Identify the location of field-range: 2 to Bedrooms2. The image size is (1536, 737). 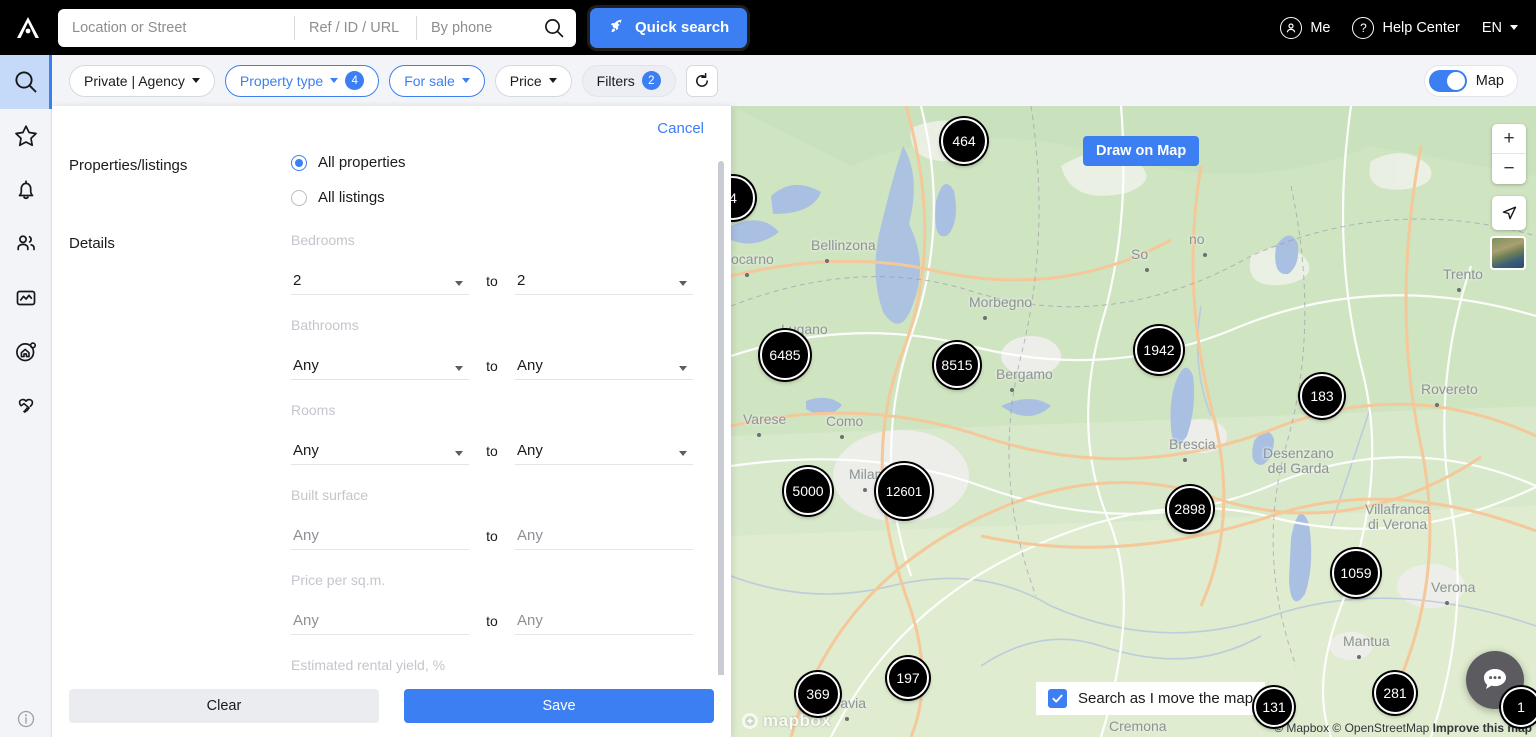
(492, 272).